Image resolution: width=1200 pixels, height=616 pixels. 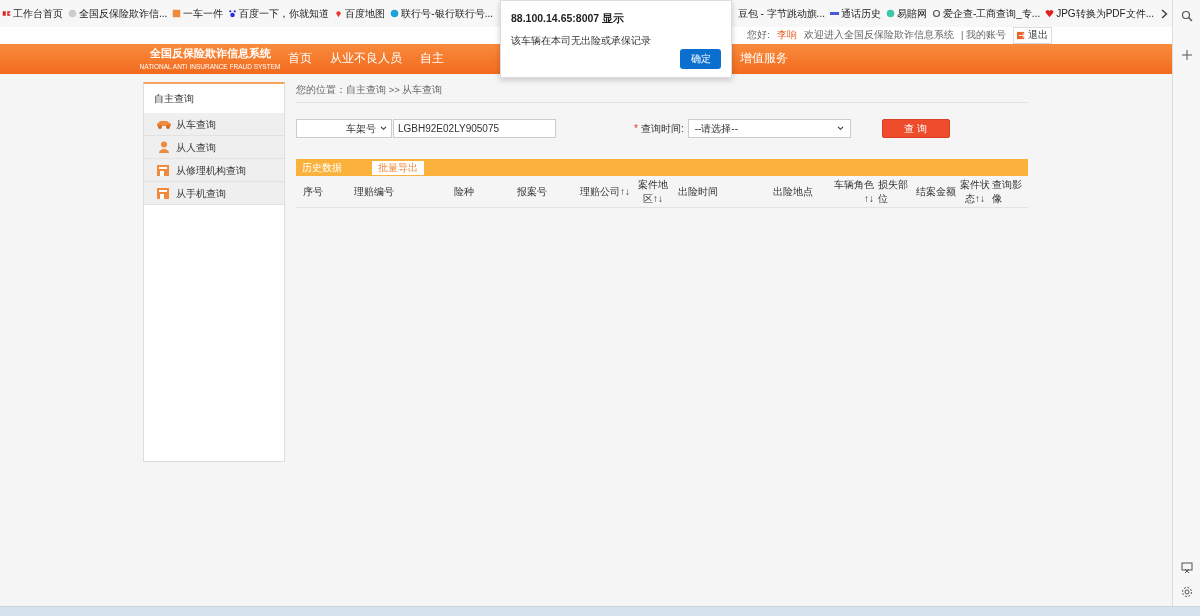 What do you see at coordinates (164, 147) in the screenshot?
I see `person-icon` at bounding box center [164, 147].